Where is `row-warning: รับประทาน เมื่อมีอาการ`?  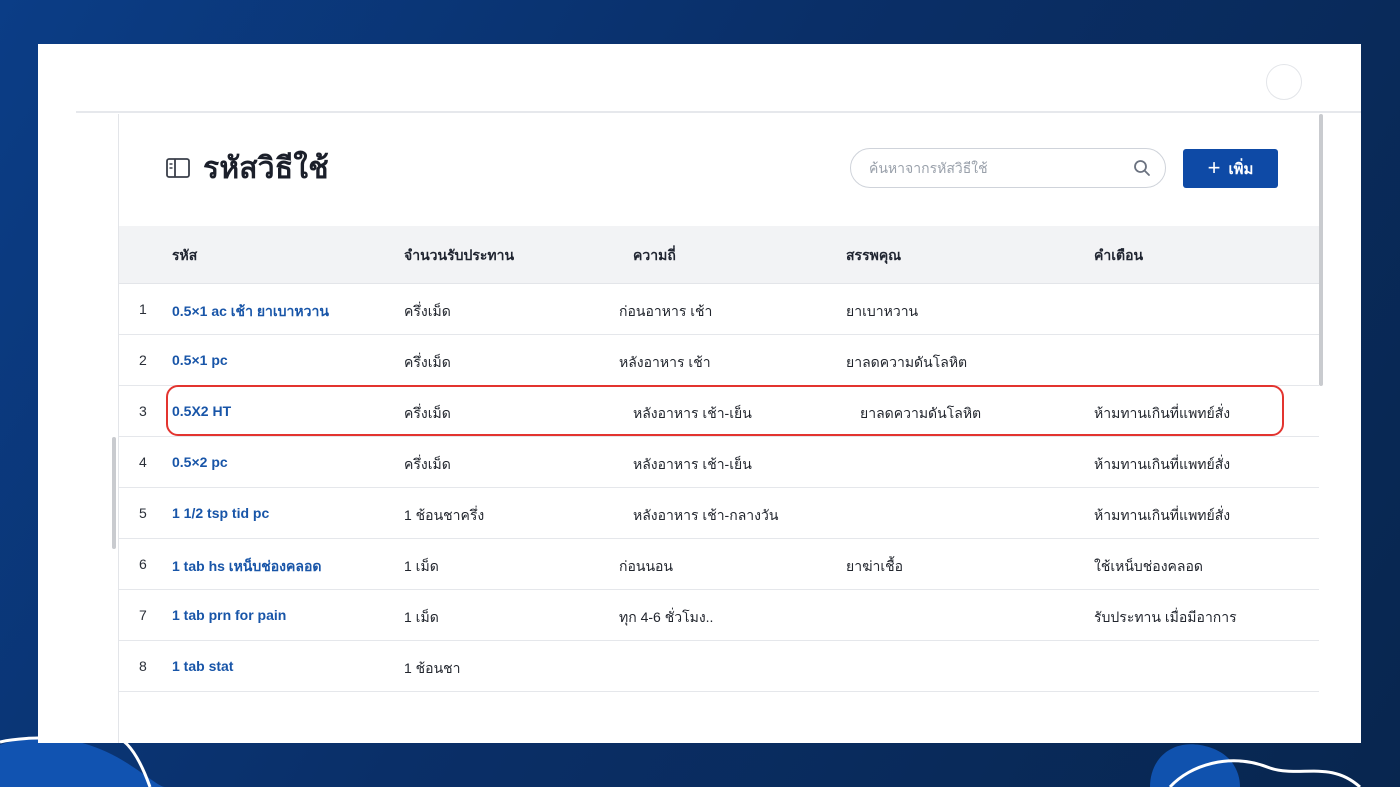 row-warning: รับประทาน เมื่อมีอาการ is located at coordinates (1165, 617).